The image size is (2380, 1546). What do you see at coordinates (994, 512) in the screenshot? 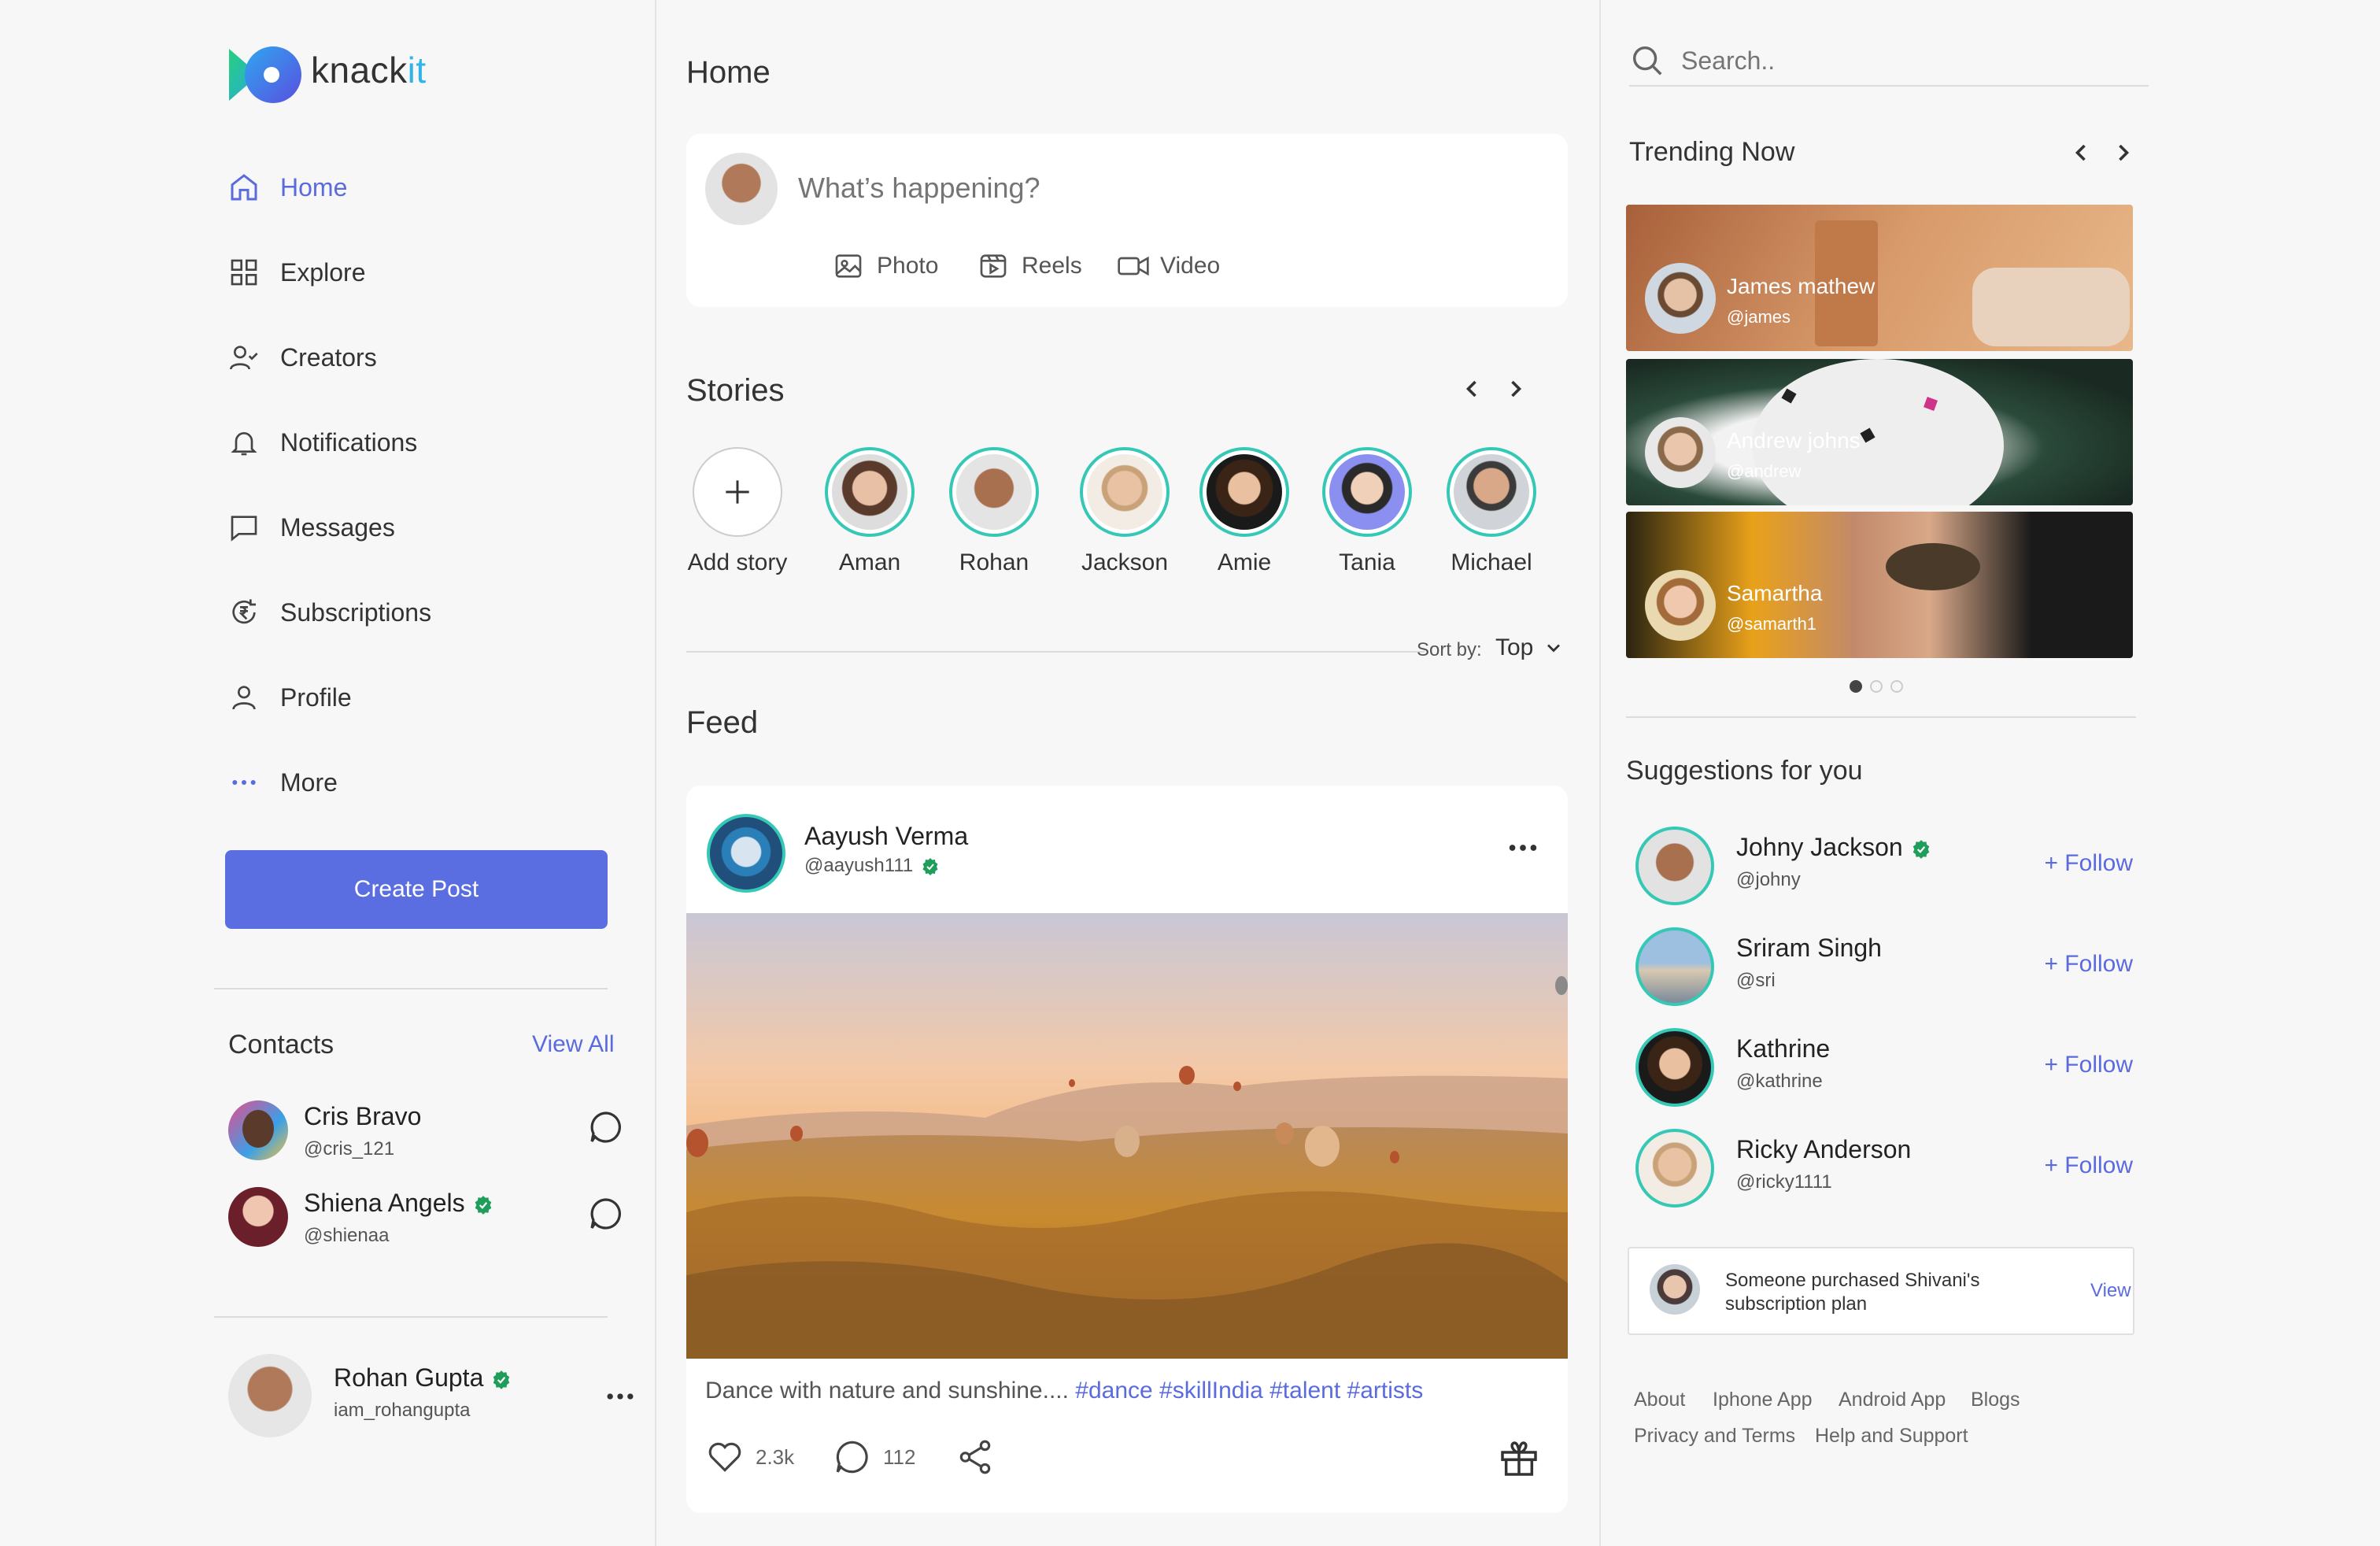
I see `story-item: Rohan` at bounding box center [994, 512].